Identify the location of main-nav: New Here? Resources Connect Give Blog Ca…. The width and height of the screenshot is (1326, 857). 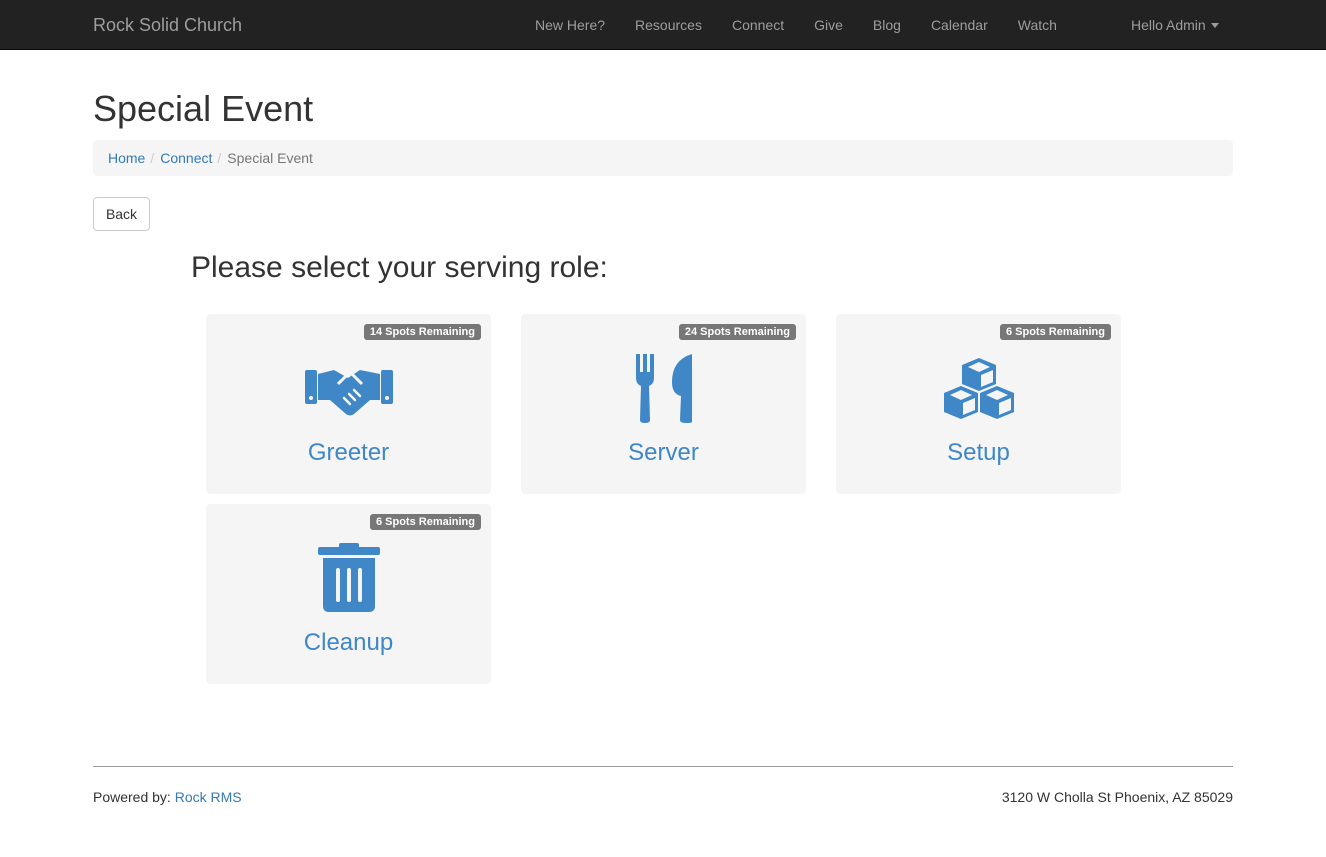
(796, 25).